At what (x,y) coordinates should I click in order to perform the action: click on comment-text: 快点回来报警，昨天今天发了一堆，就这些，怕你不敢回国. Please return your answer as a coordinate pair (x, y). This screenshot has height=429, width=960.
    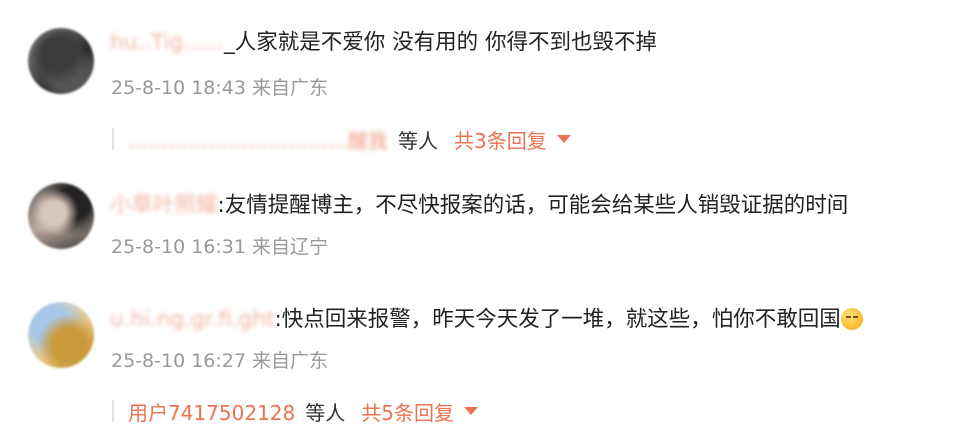
    Looking at the image, I should click on (561, 319).